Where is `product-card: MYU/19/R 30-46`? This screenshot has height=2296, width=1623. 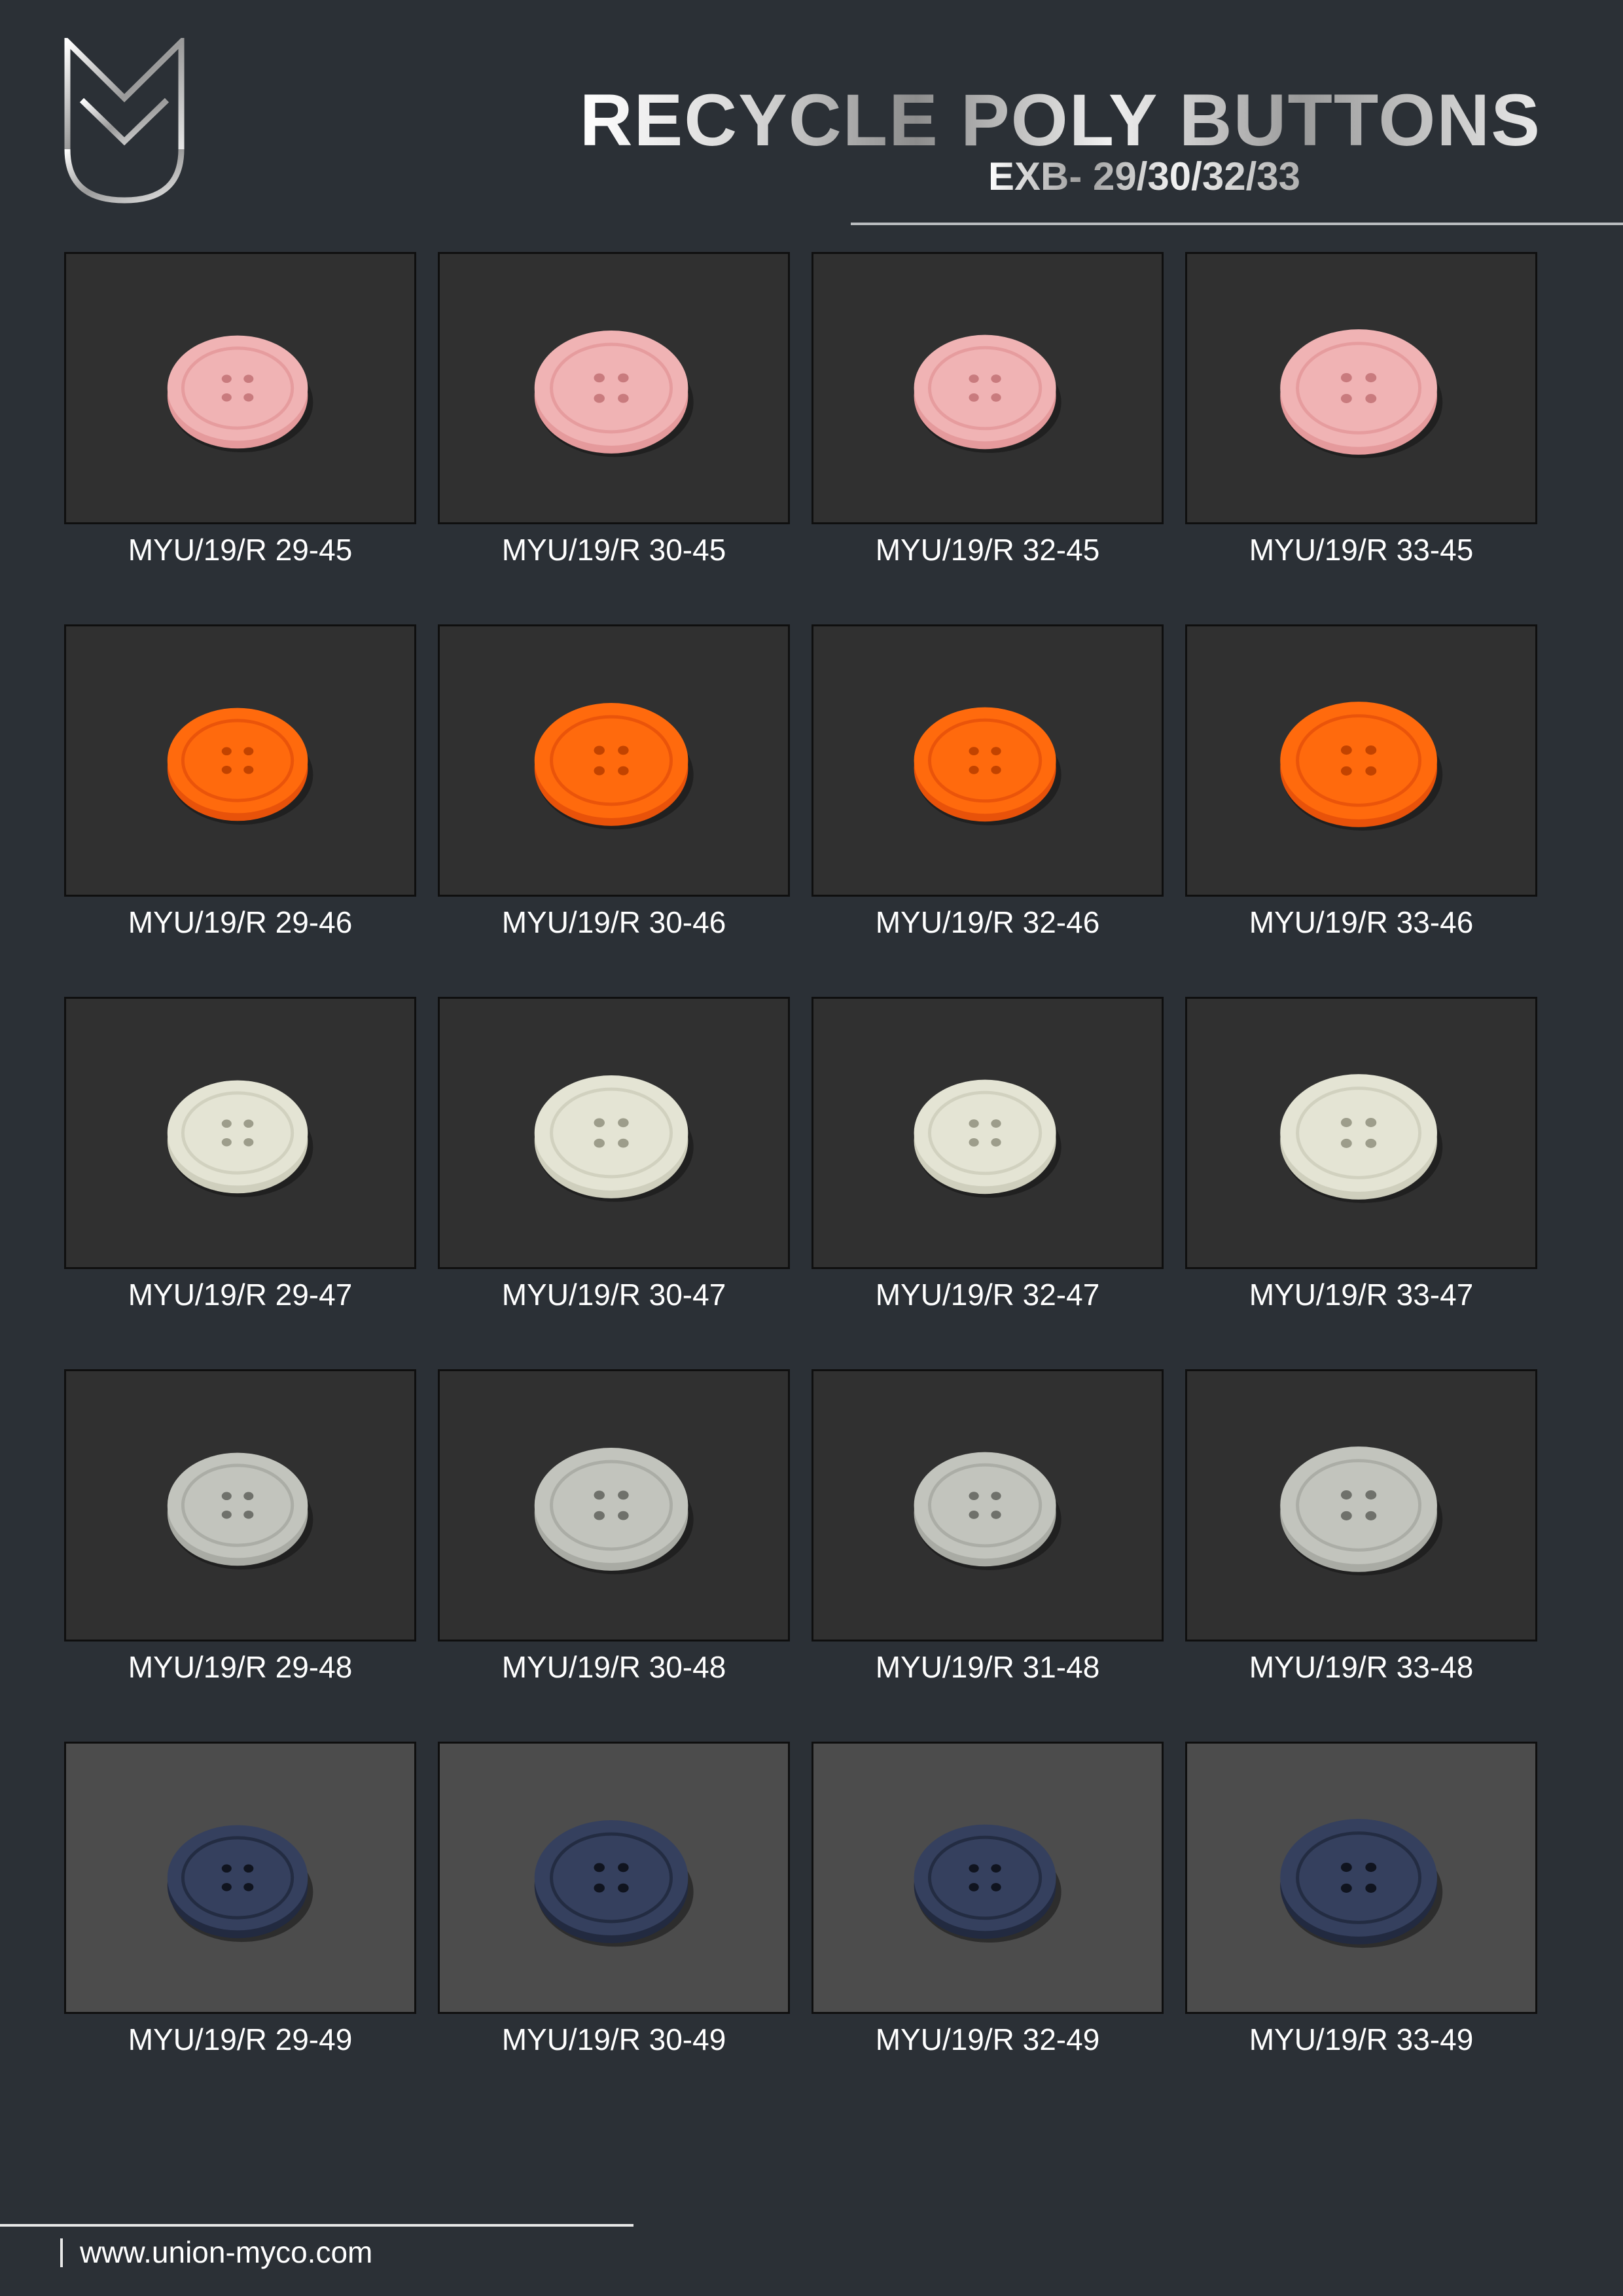
product-card: MYU/19/R 30-46 is located at coordinates (614, 780).